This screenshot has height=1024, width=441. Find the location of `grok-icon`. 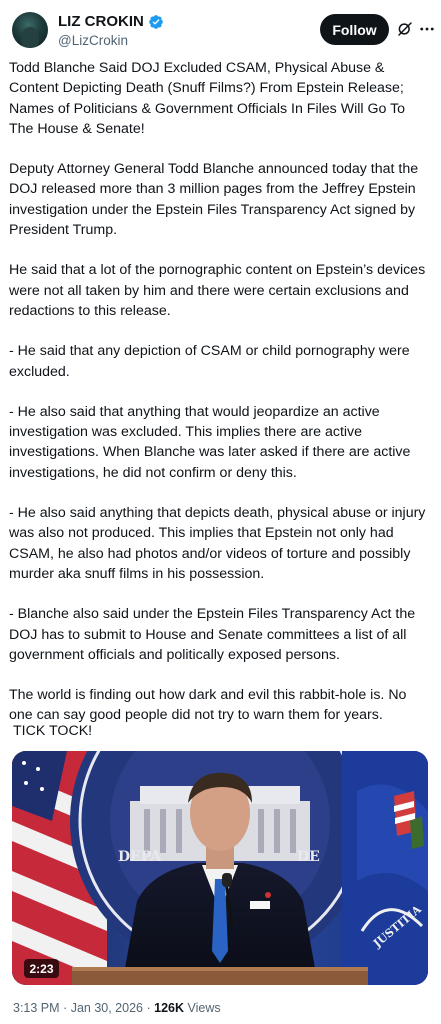

grok-icon is located at coordinates (405, 29).